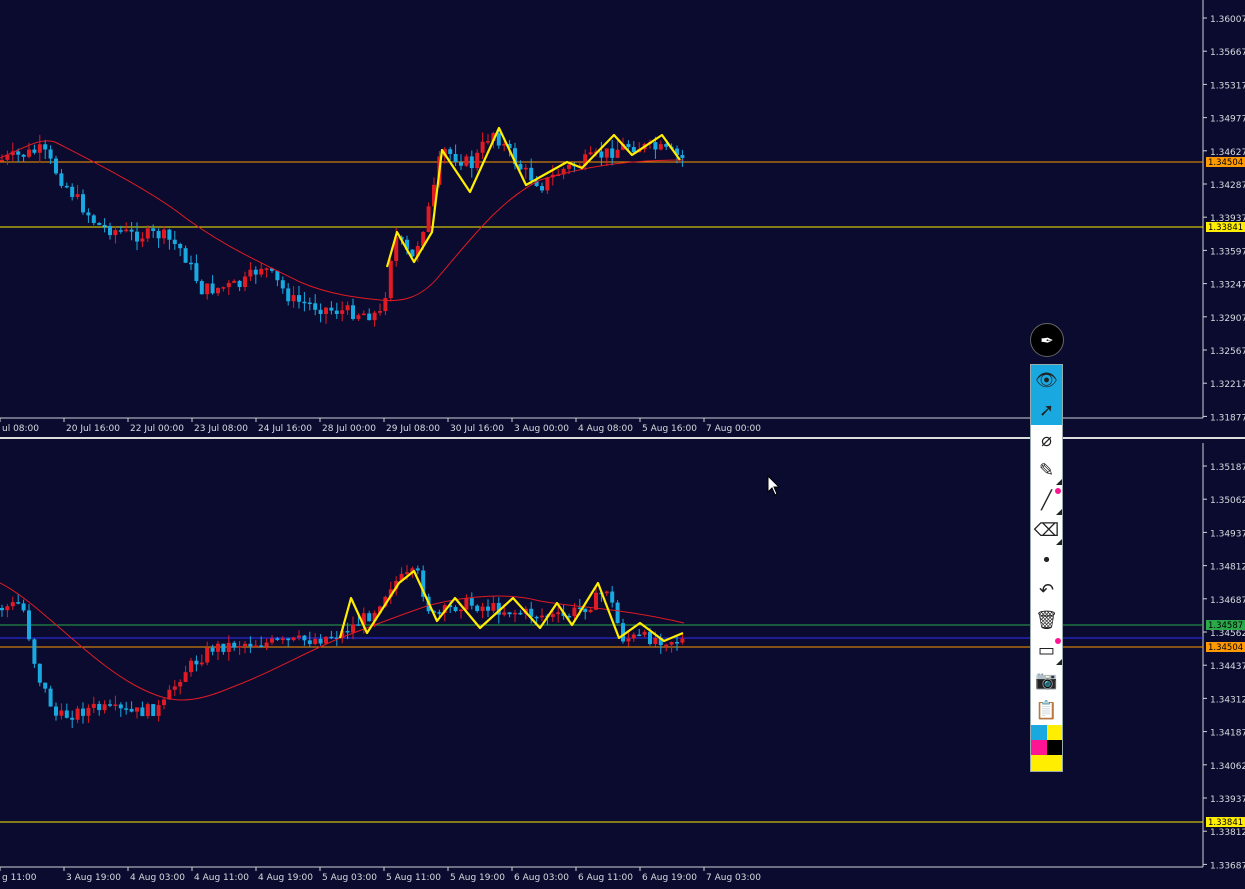 The height and width of the screenshot is (889, 1245). Describe the element at coordinates (1227, 86) in the screenshot. I see `price-tick-label: 1.35317` at that location.